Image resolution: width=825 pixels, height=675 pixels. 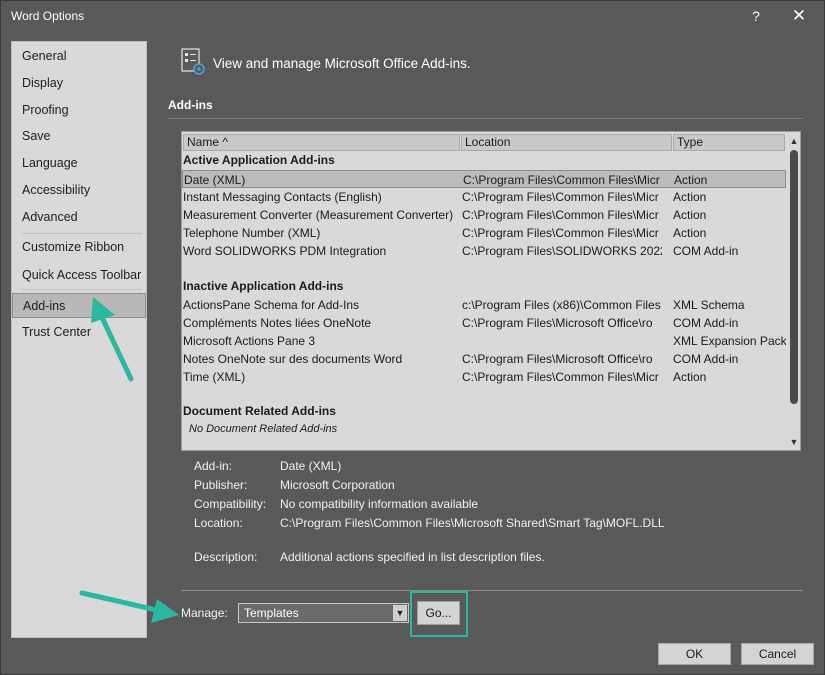 What do you see at coordinates (311, 466) in the screenshot?
I see `detail-addin-value: Date (XML)` at bounding box center [311, 466].